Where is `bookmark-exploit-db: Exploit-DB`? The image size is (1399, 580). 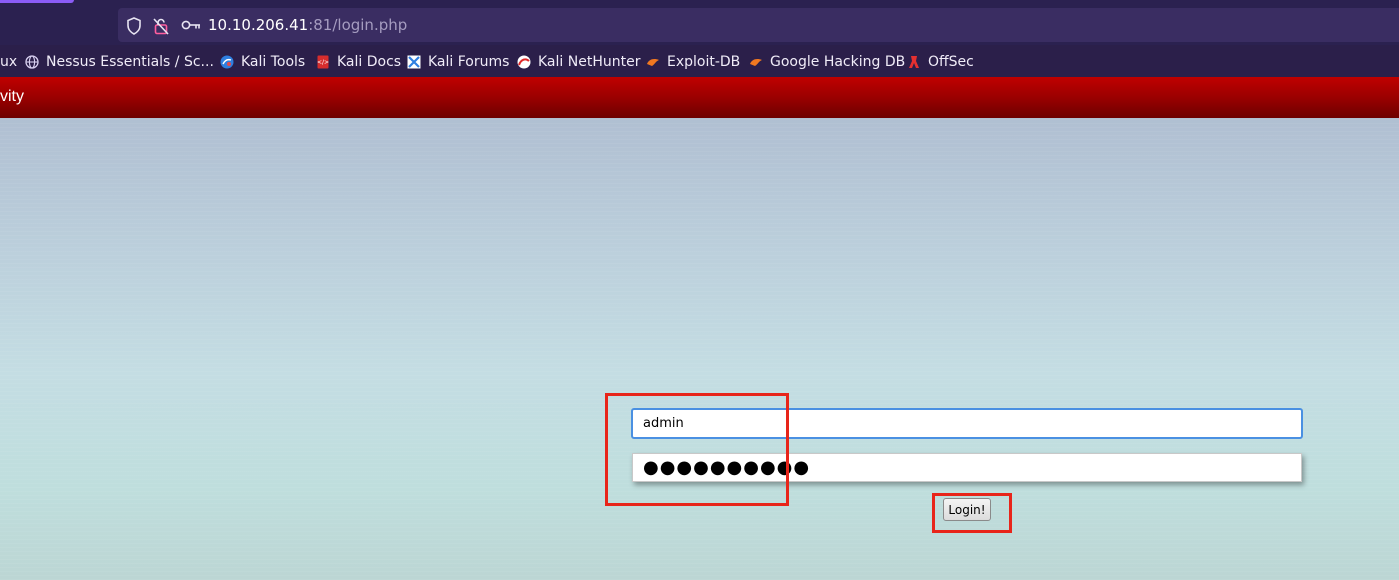 bookmark-exploit-db: Exploit-DB is located at coordinates (693, 62).